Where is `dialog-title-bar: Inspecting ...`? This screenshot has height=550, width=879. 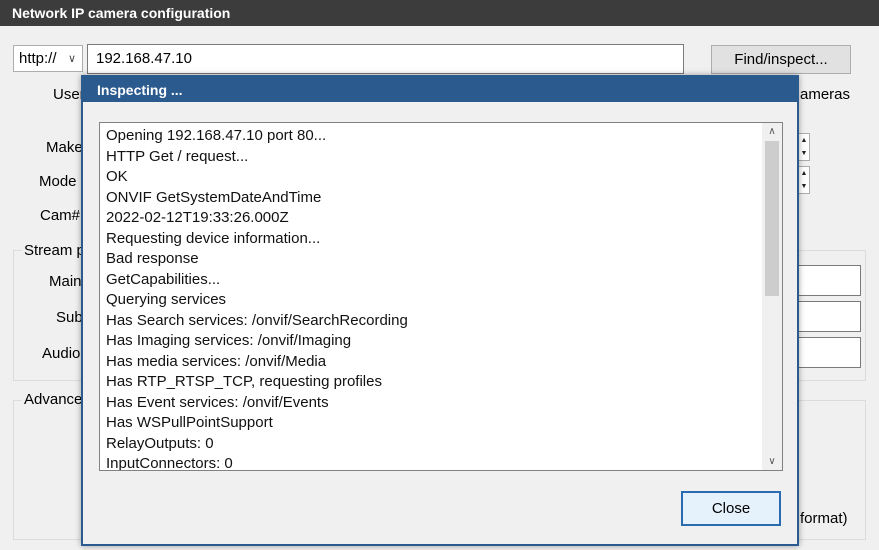 dialog-title-bar: Inspecting ... is located at coordinates (440, 89).